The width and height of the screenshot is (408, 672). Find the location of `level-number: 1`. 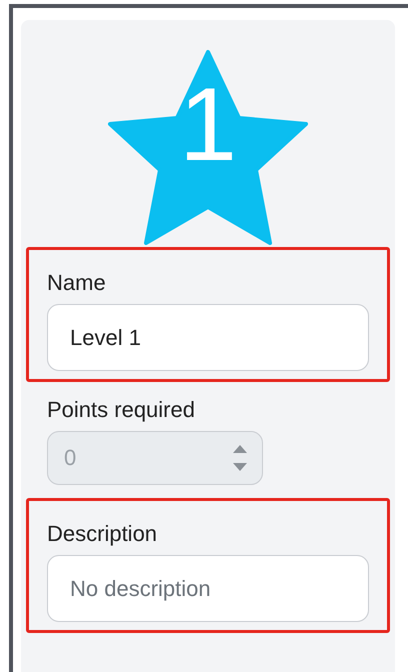

level-number: 1 is located at coordinates (208, 126).